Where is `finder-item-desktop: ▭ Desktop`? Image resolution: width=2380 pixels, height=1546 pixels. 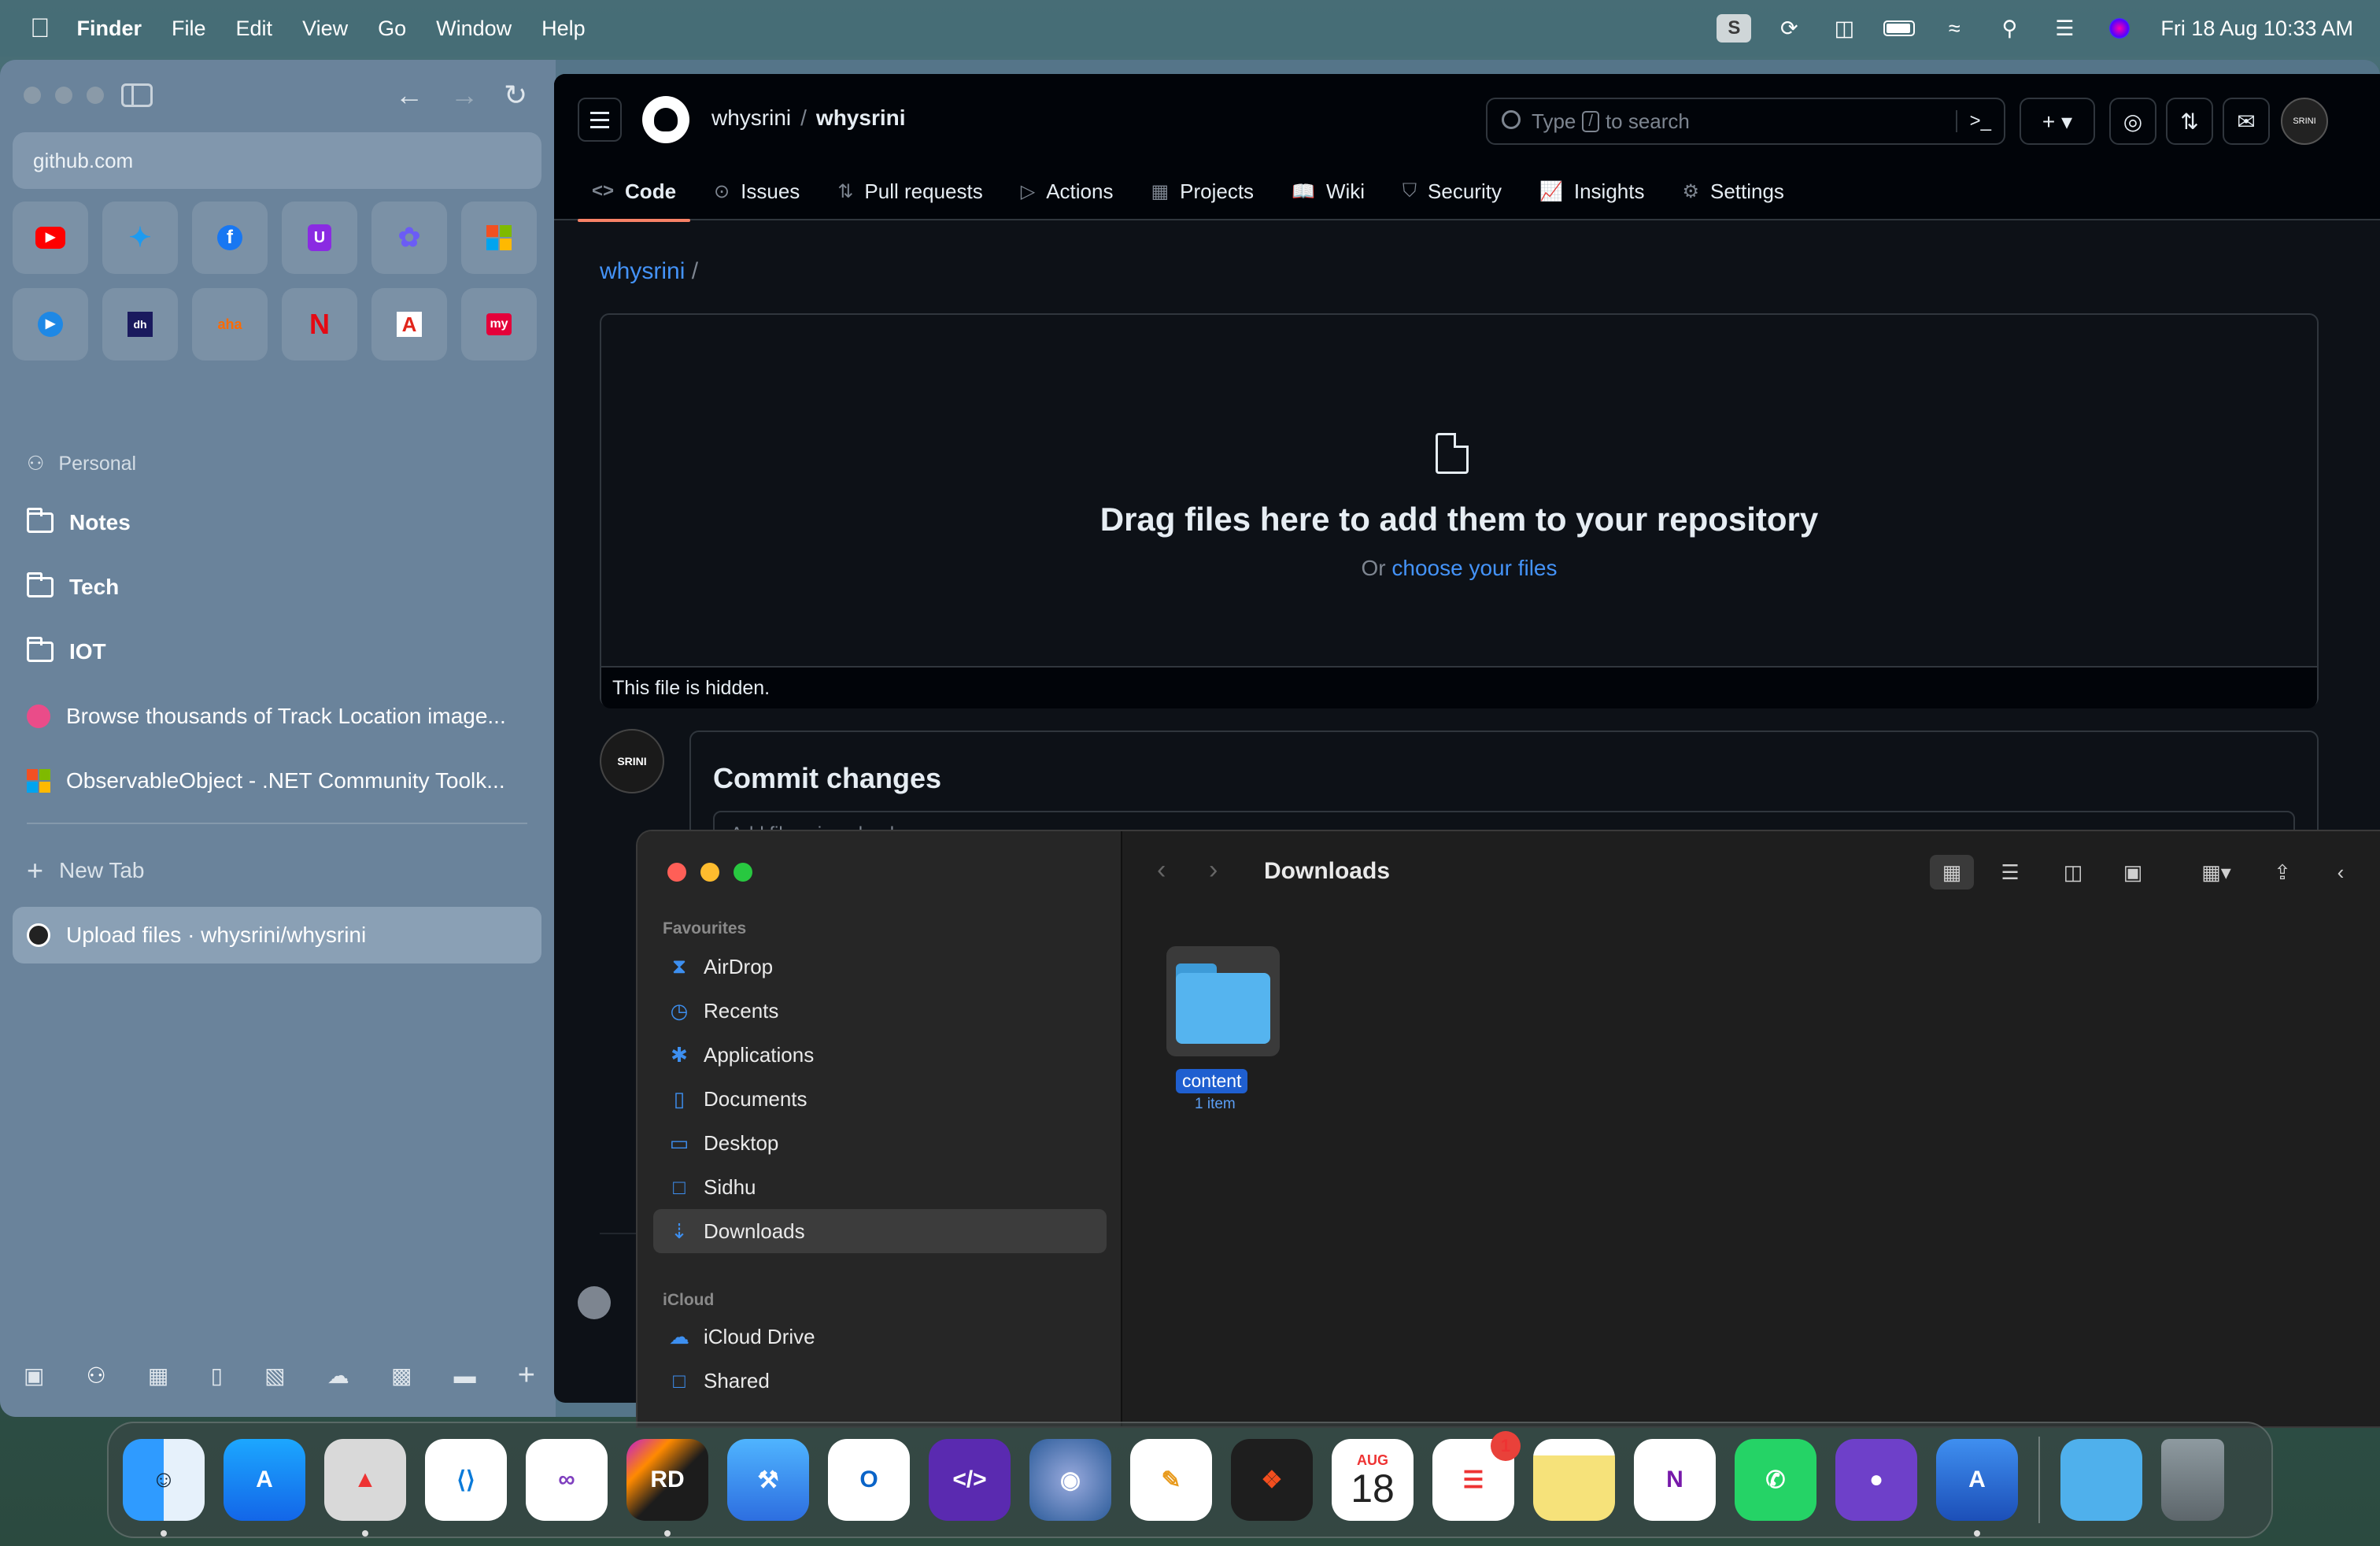 finder-item-desktop: ▭ Desktop is located at coordinates (880, 1143).